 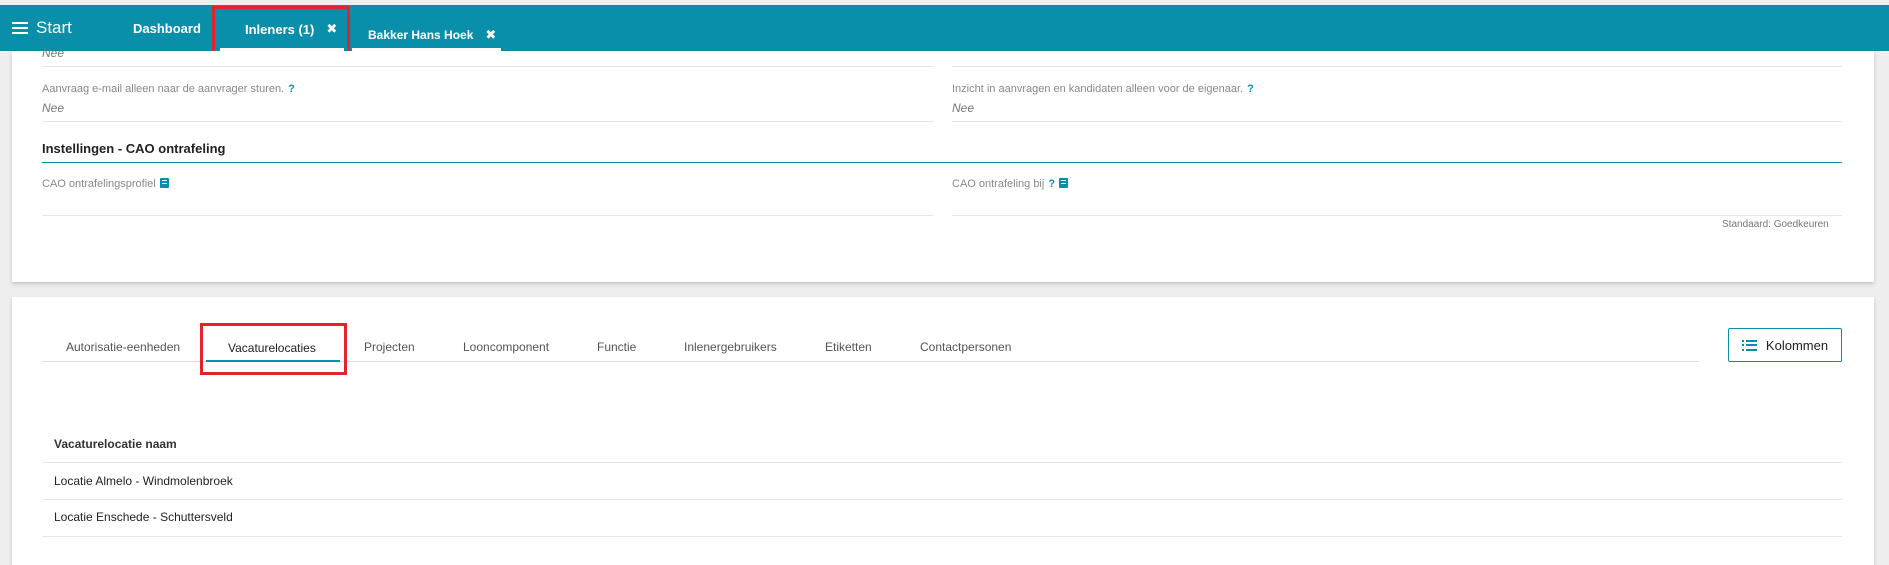 What do you see at coordinates (115, 444) in the screenshot?
I see `column-header-vacaturelocatie-naam: Vacaturelocatie naam` at bounding box center [115, 444].